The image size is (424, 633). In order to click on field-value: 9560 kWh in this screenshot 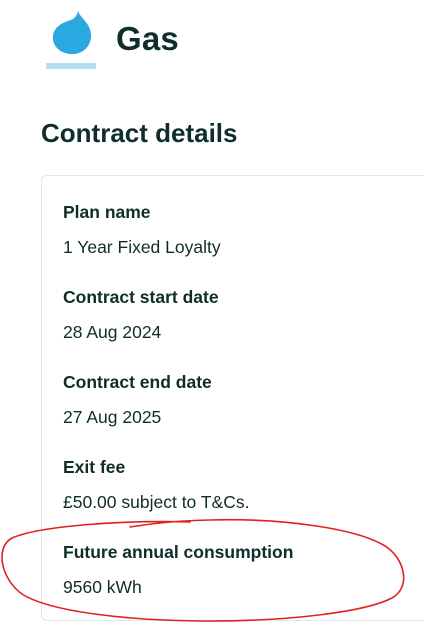, I will do `click(102, 587)`.